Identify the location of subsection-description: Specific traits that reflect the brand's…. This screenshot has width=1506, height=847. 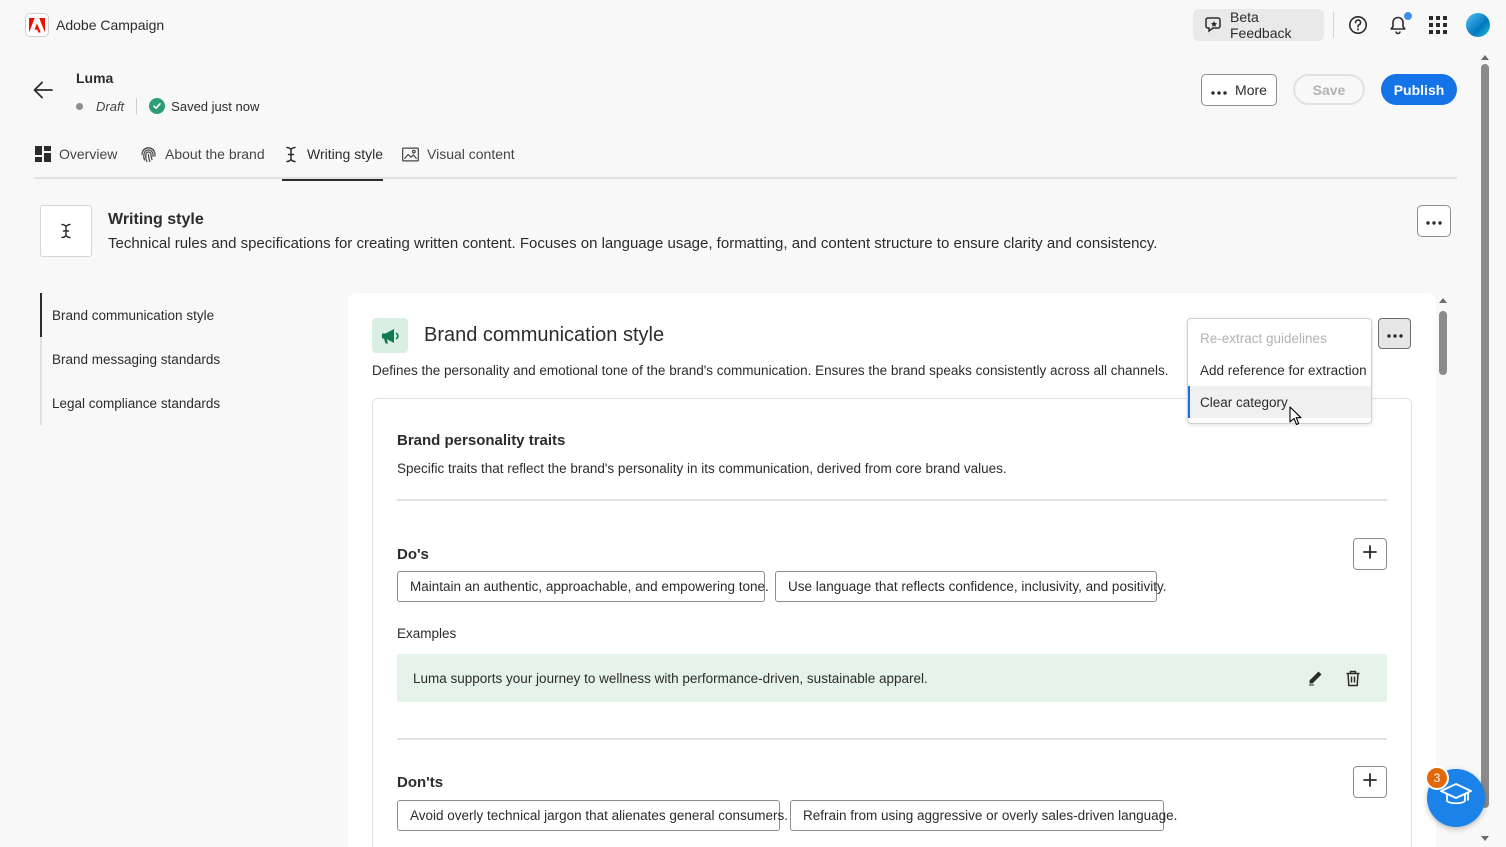
(702, 468).